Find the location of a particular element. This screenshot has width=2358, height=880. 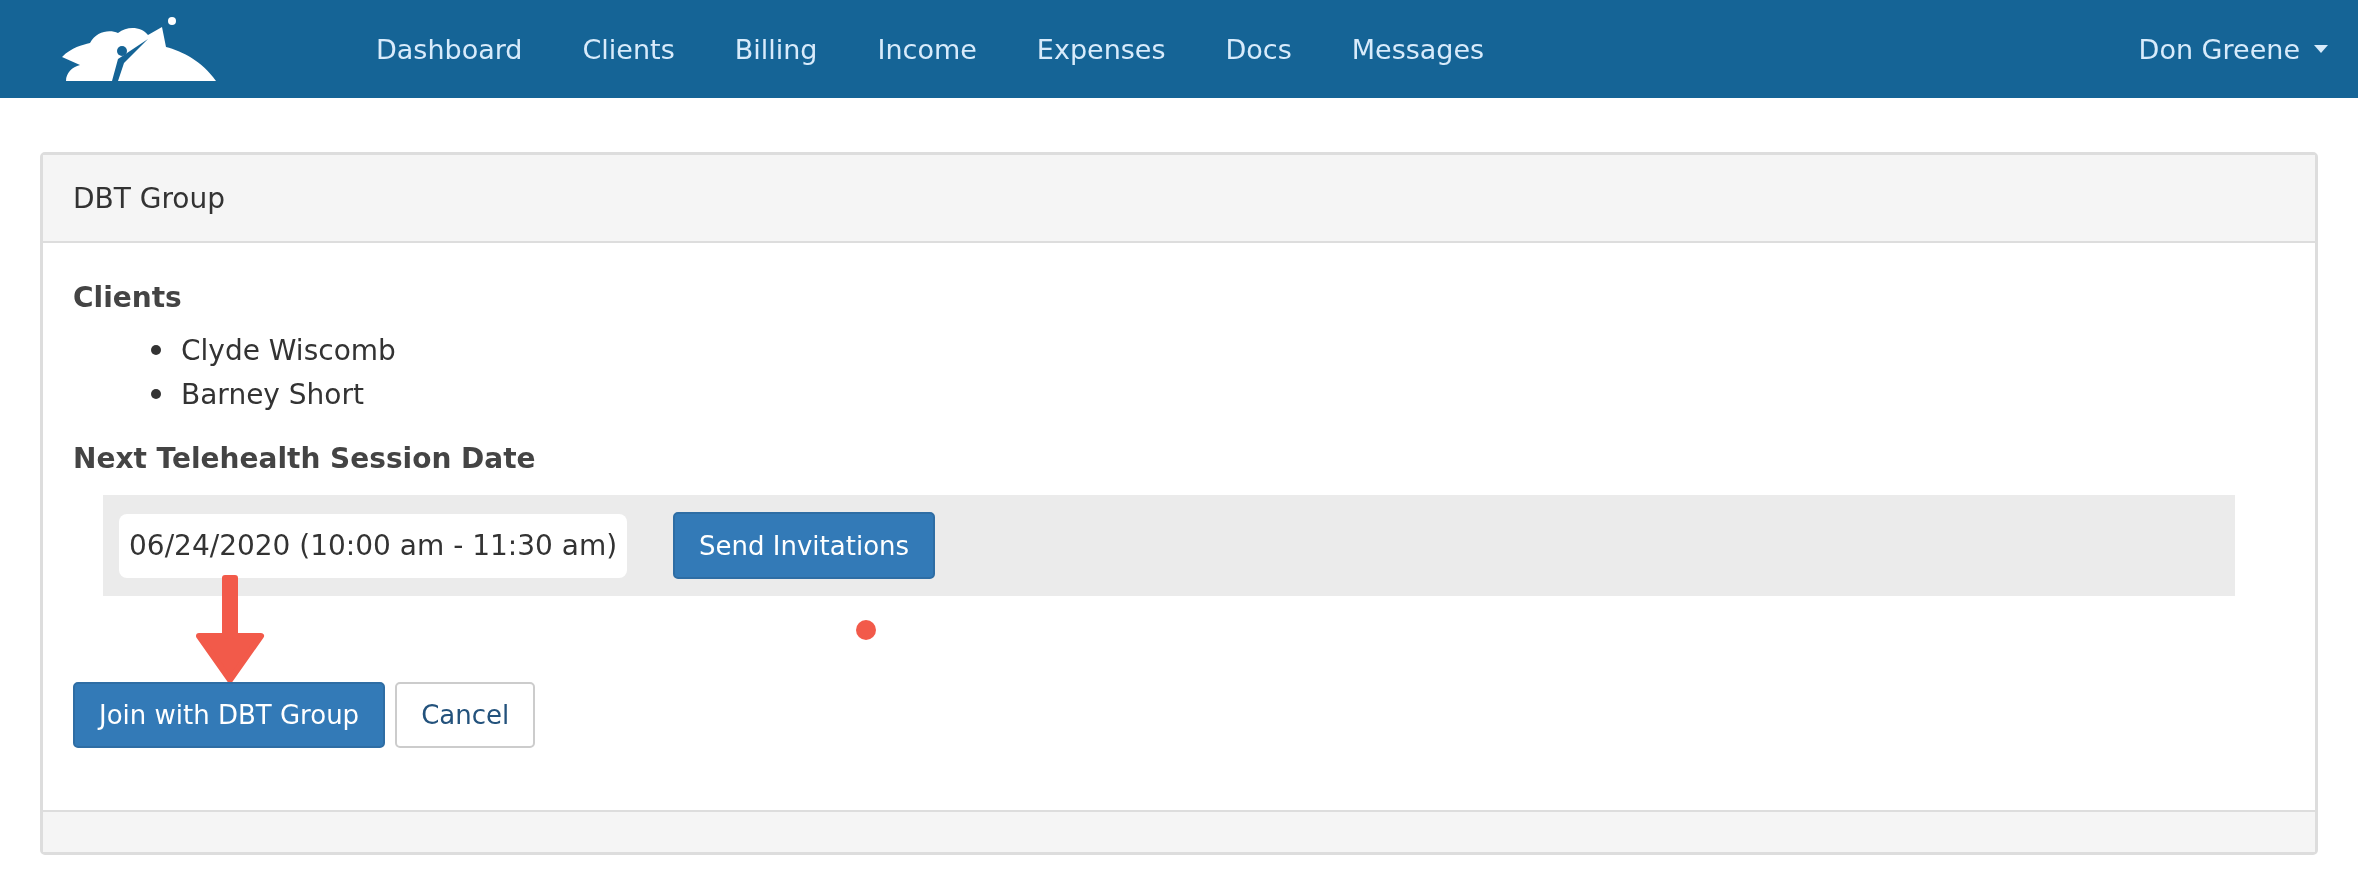

nav-link: Messages is located at coordinates (1418, 49).